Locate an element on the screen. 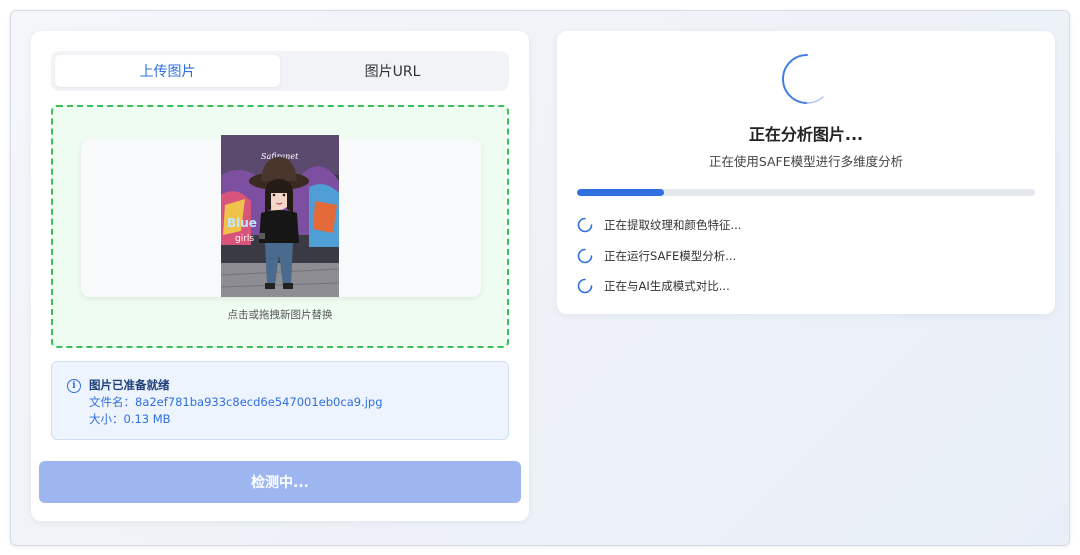  uploaded-photo: Blue girls Safiranet is located at coordinates (280, 216).